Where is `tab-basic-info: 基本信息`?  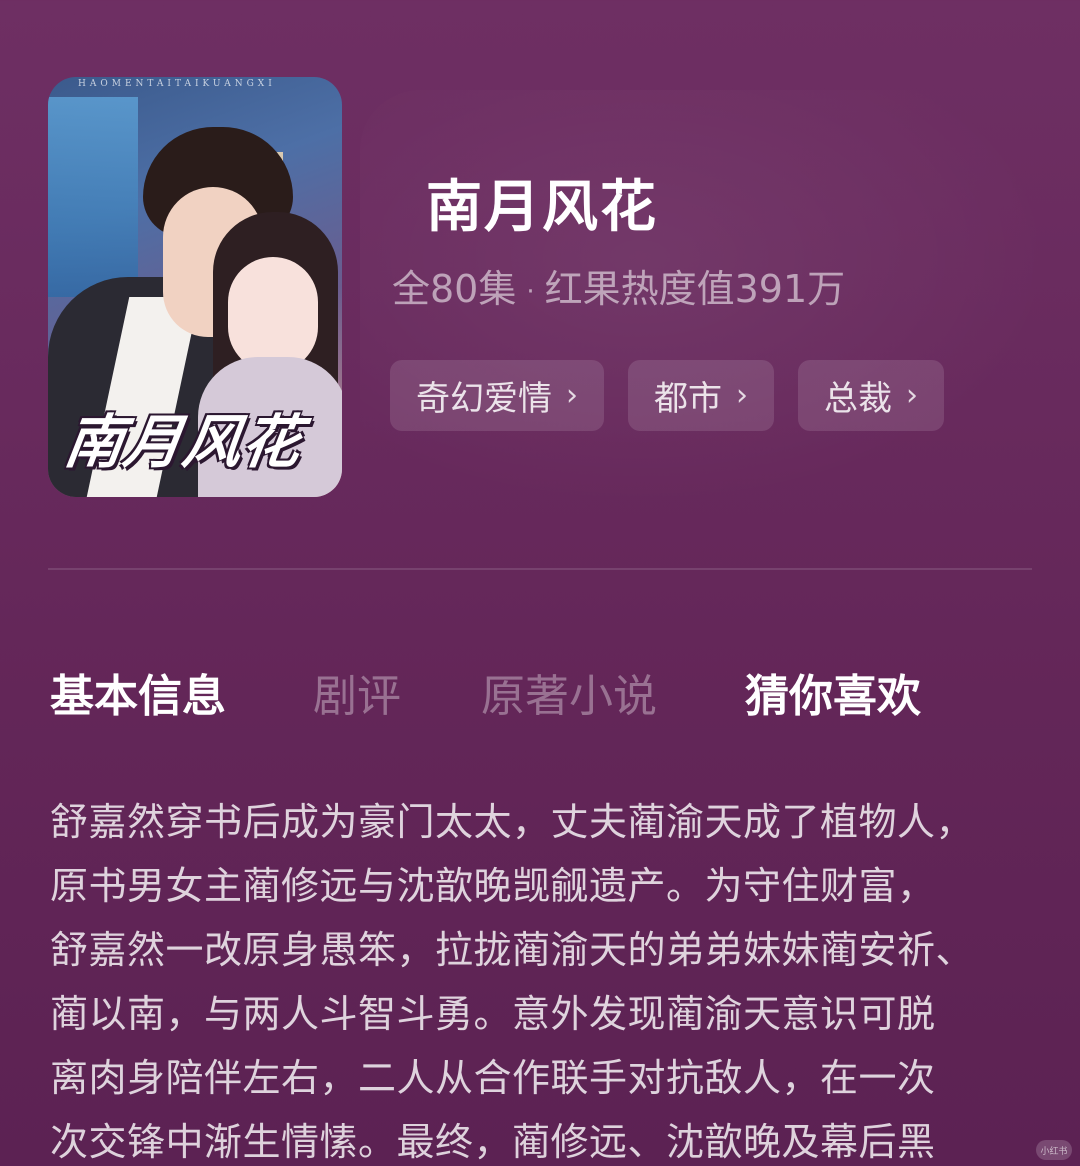 tab-basic-info: 基本信息 is located at coordinates (138, 692).